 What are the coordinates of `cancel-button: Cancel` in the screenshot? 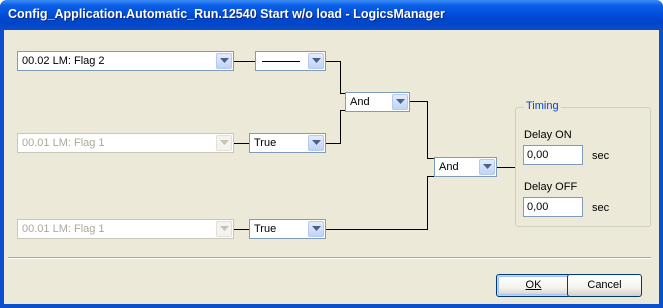 It's located at (604, 285).